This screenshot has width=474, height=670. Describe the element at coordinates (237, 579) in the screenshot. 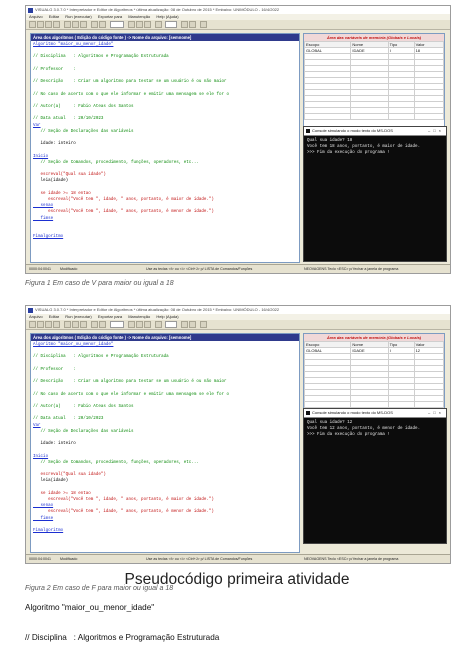

I see `document-title: Pseudocódigo primeira atividade` at that location.